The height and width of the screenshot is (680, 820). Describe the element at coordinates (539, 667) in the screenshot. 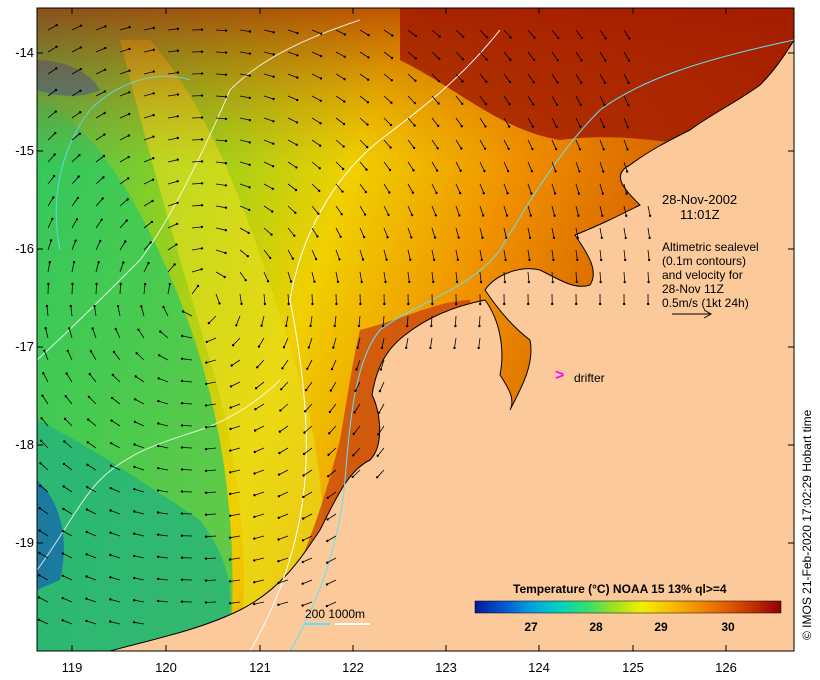

I see `x-tick-label: 124` at that location.